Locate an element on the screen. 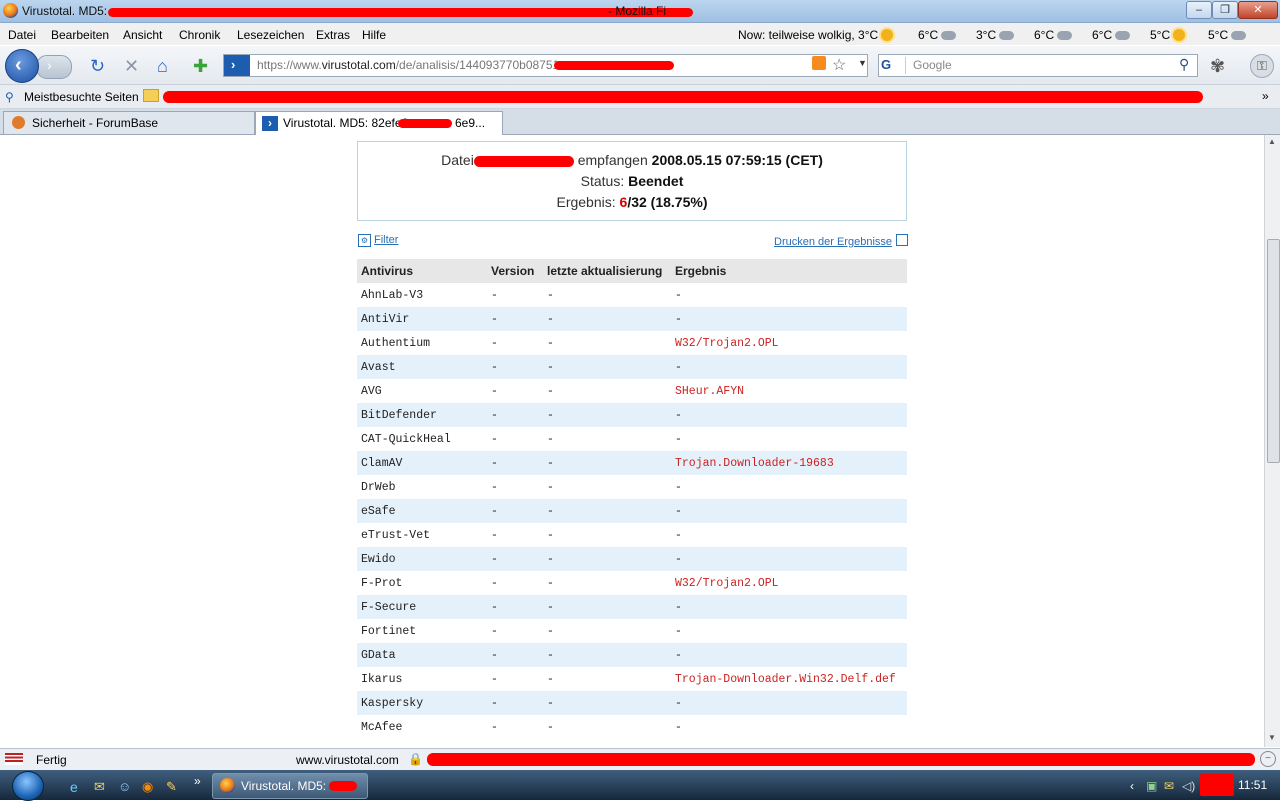 This screenshot has width=1280, height=801. forumbase-favicon is located at coordinates (18, 122).